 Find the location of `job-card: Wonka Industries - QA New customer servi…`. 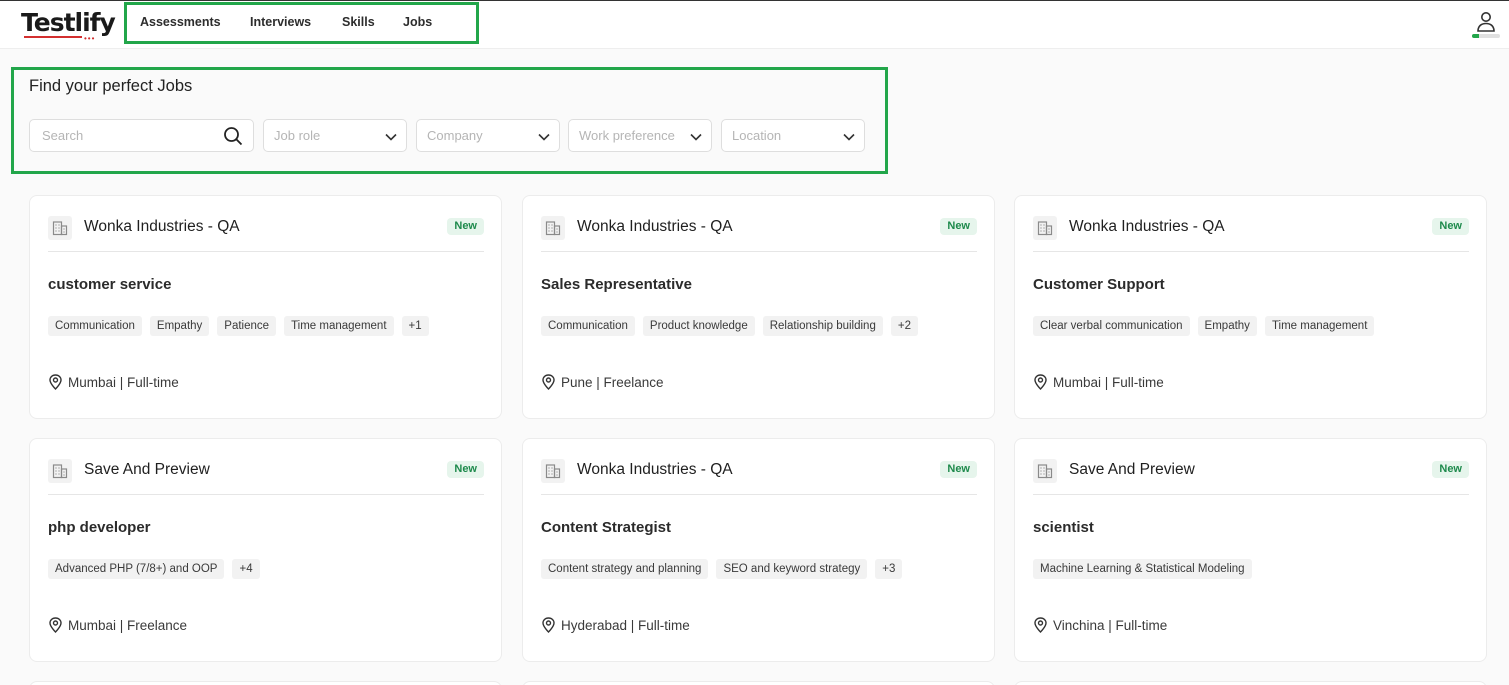

job-card: Wonka Industries - QA New customer servi… is located at coordinates (265, 307).